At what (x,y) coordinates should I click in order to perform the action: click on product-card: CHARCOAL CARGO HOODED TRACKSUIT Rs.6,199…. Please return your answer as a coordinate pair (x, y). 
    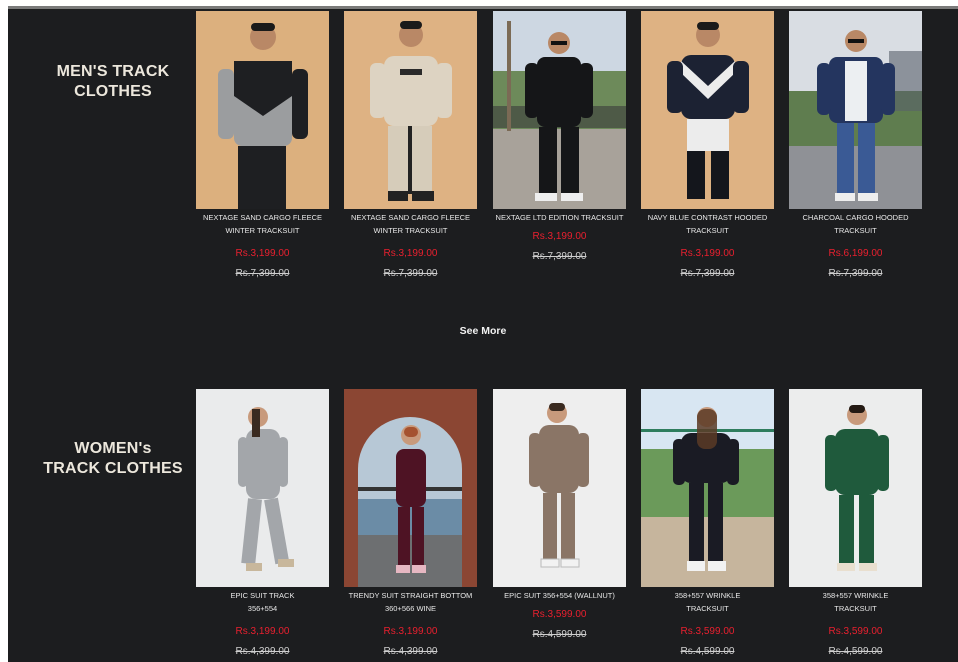
    Looking at the image, I should click on (855, 146).